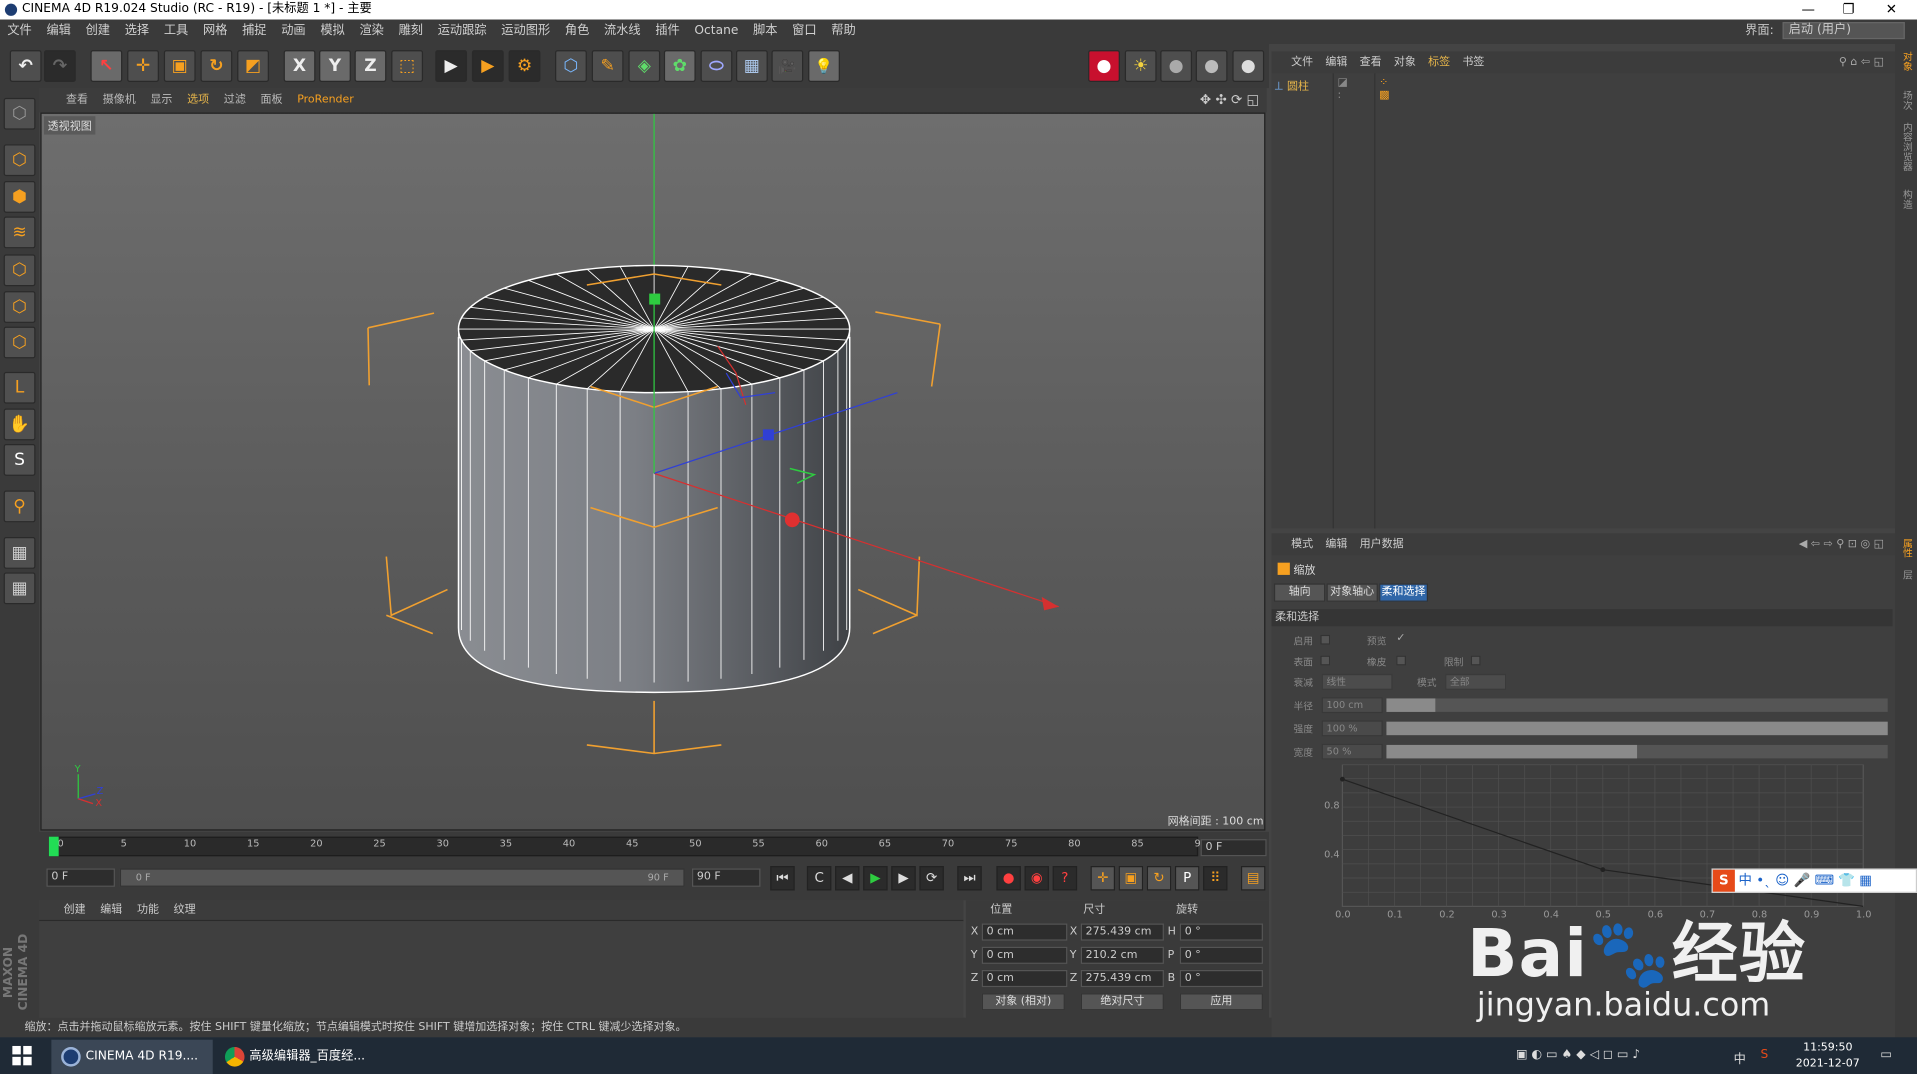 The width and height of the screenshot is (1917, 1074). I want to click on gizmo-x-handle, so click(792, 520).